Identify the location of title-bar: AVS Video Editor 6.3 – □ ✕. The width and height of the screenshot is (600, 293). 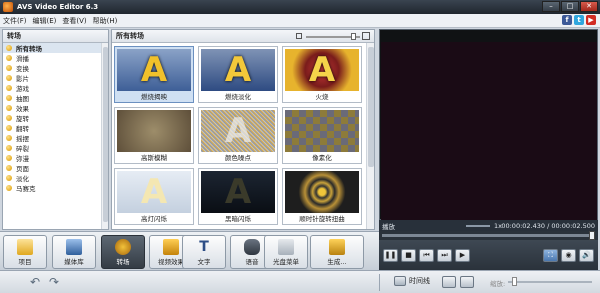
(300, 7).